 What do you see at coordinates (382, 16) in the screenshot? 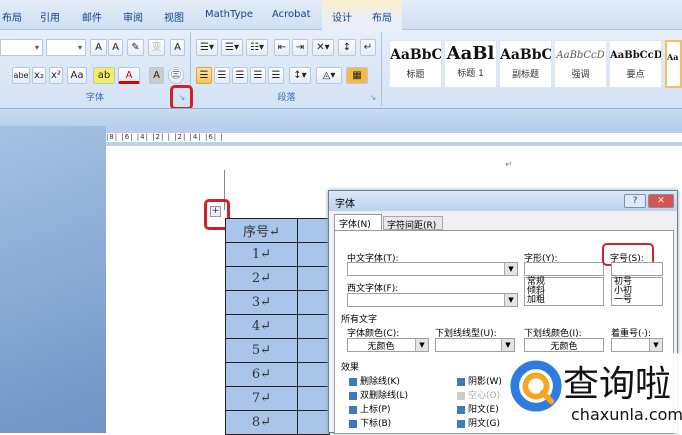
I see `tab-table-layout: 布局` at bounding box center [382, 16].